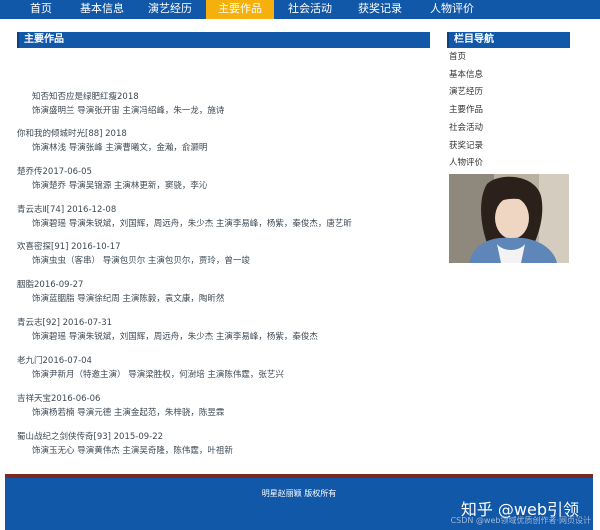  What do you see at coordinates (128, 413) in the screenshot?
I see `work-cast: 饰演杨若楠 导演元德 主演金起范，朱梓骁，陈昱霖` at bounding box center [128, 413].